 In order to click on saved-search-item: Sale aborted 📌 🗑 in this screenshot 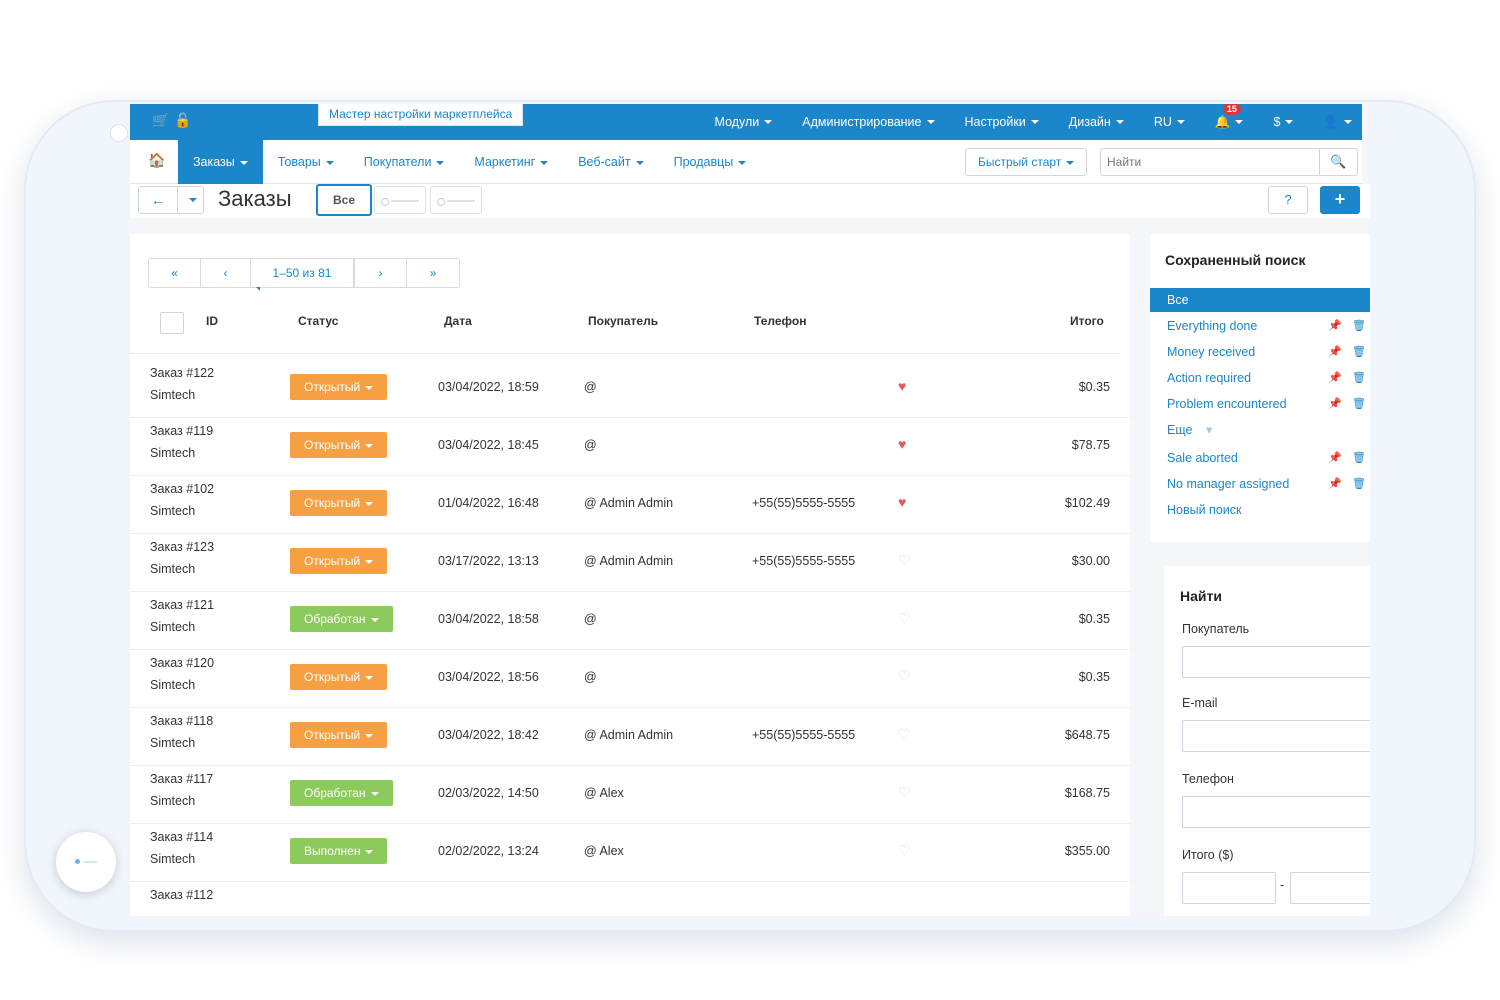, I will do `click(1260, 458)`.